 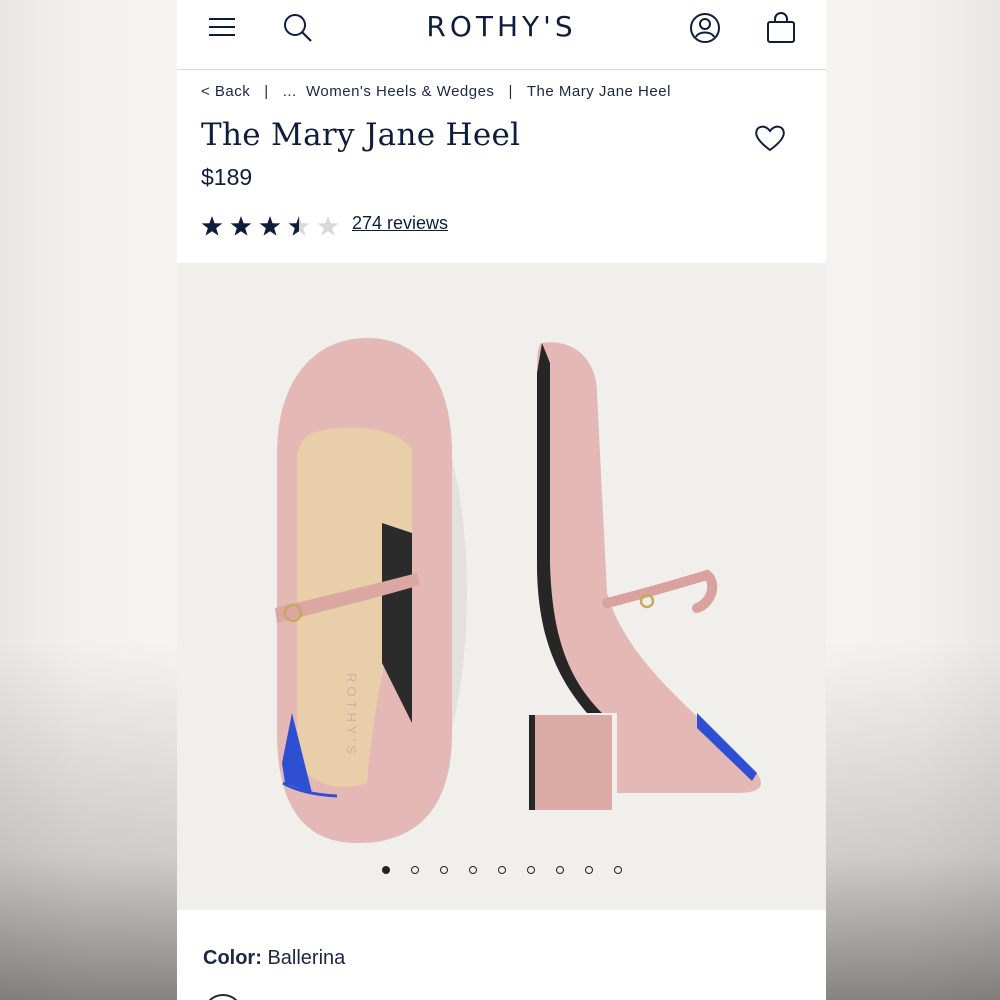 What do you see at coordinates (770, 138) in the screenshot?
I see `heart-icon` at bounding box center [770, 138].